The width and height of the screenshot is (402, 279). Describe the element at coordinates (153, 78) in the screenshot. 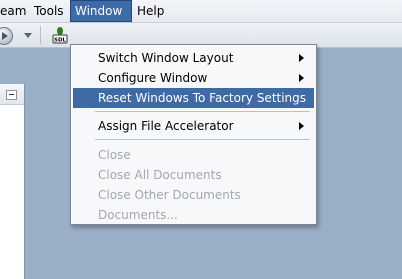

I see `menu-item-label: Configure Window` at that location.